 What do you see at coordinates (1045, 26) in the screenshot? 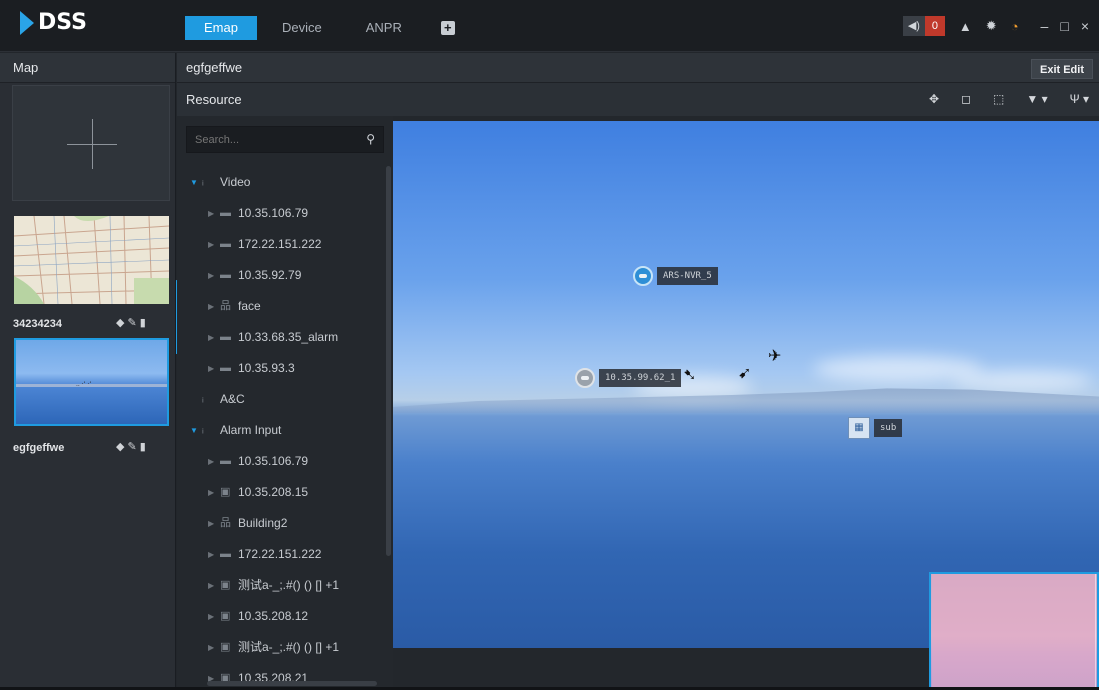
I see `minimize-button: –` at bounding box center [1045, 26].